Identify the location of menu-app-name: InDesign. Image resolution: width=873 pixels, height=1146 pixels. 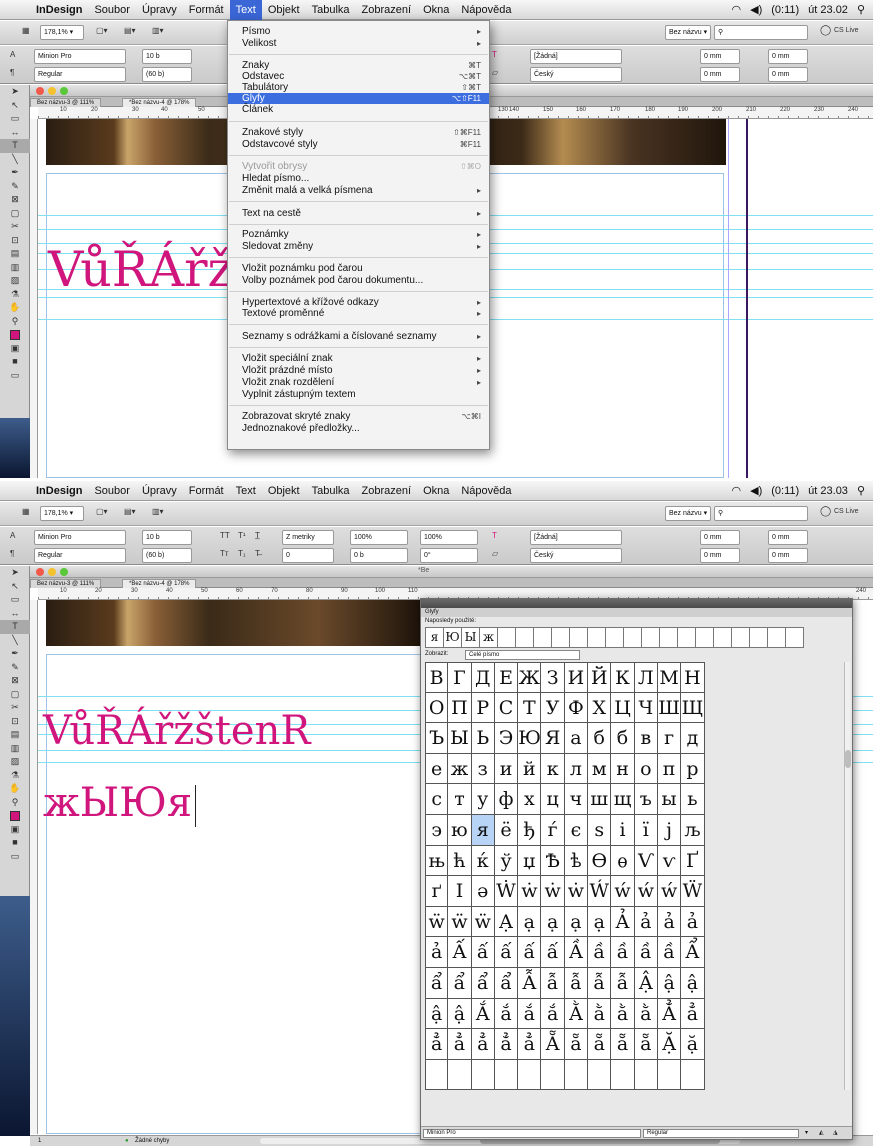
(59, 10).